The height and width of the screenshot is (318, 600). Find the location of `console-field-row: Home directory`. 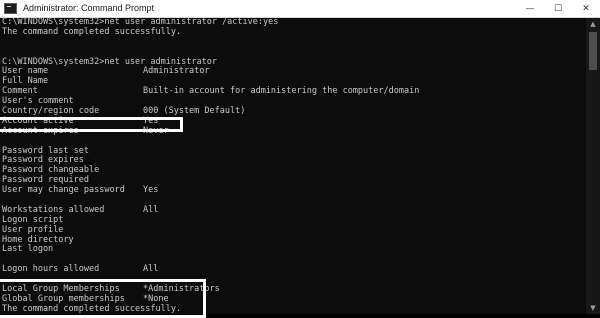

console-field-row: Home directory is located at coordinates (293, 240).